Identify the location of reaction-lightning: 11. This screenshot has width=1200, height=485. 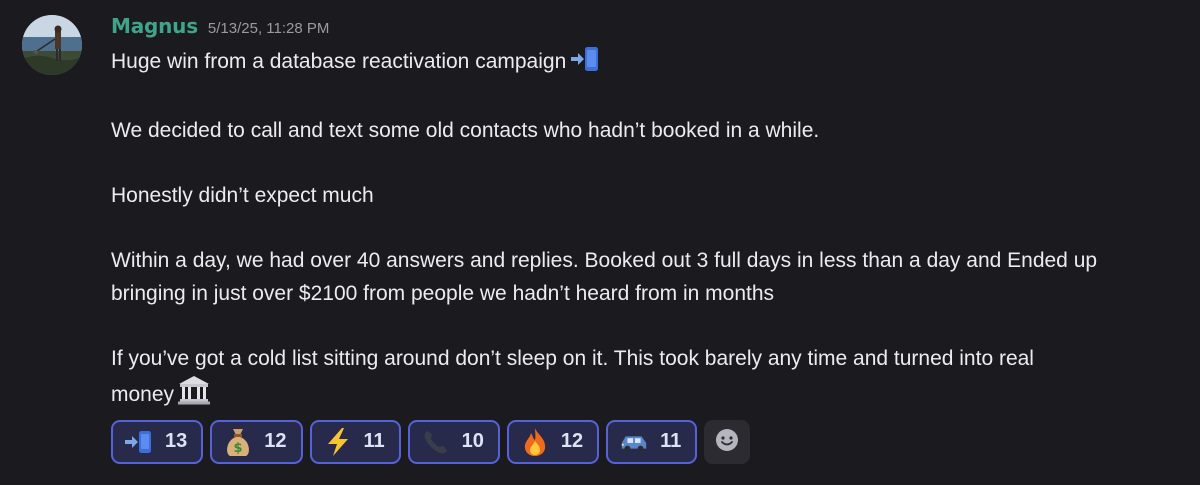
(355, 441).